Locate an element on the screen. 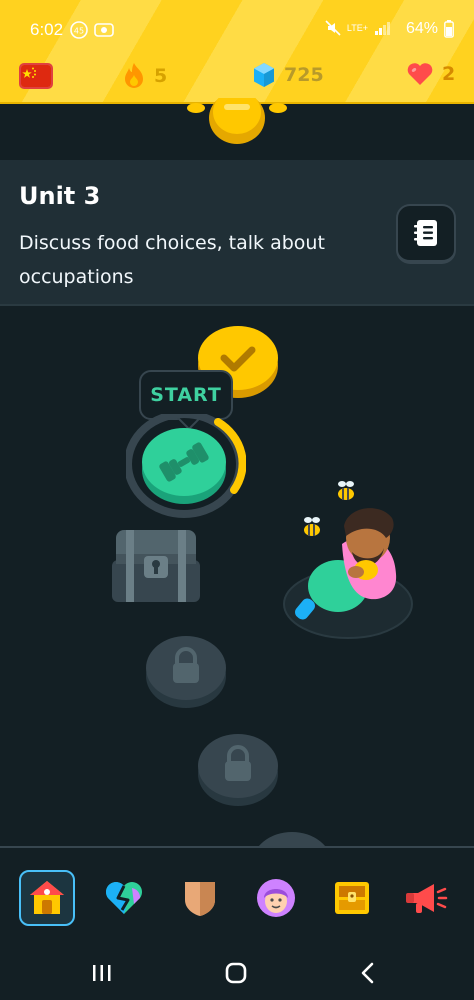 The width and height of the screenshot is (474, 1000). status-notification-icons: 45 is located at coordinates (92, 30).